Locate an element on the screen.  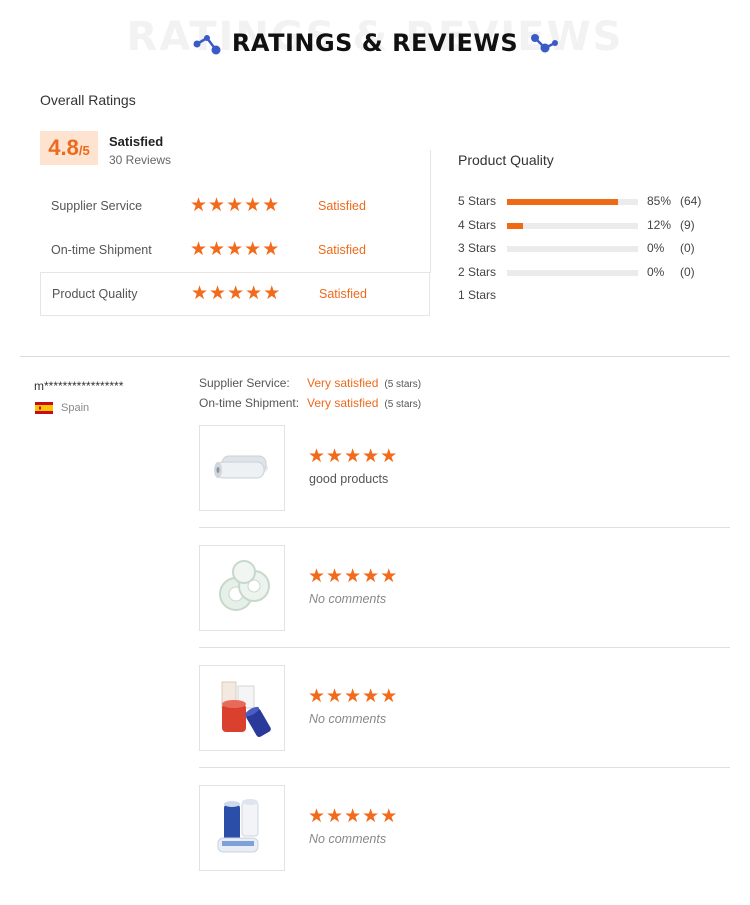
section-header: RATINGS & REVIEWS RATINGS & REVIEWS is located at coordinates (375, 40).